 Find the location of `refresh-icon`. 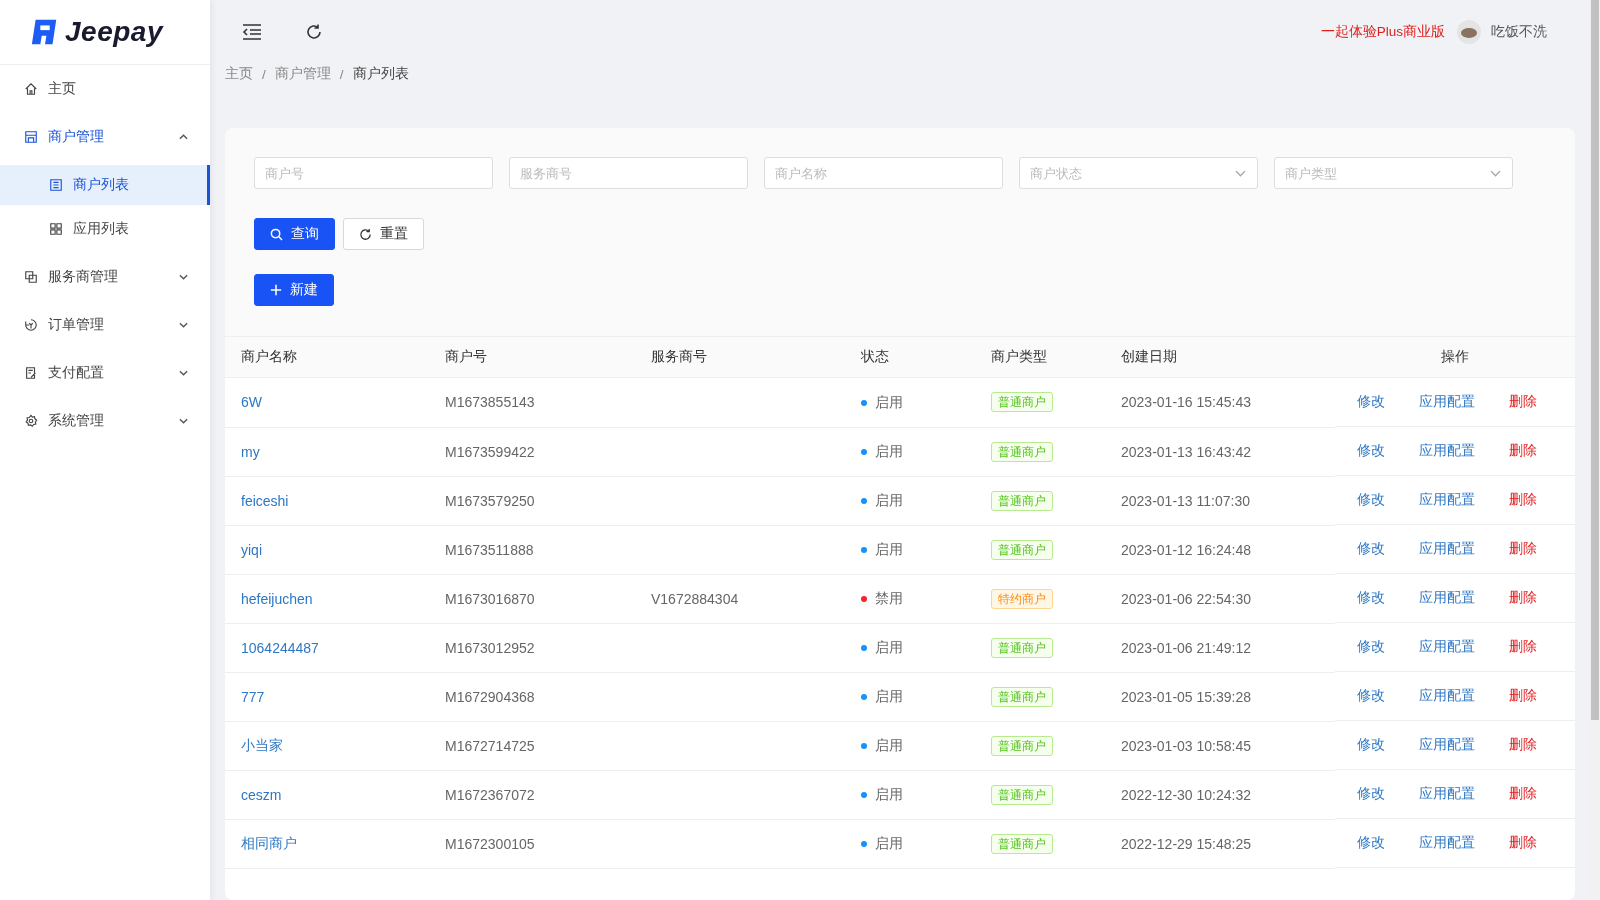

refresh-icon is located at coordinates (314, 32).